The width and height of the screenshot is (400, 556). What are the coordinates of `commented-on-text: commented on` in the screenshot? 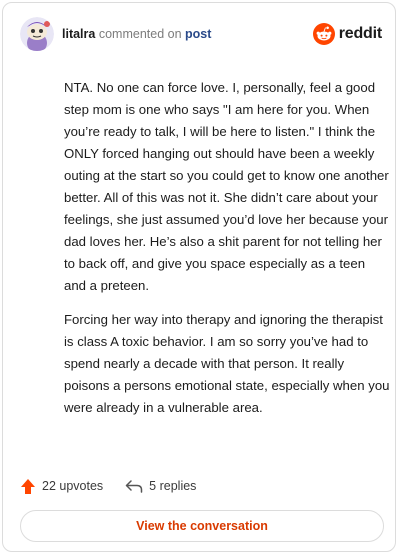 It's located at (140, 34).